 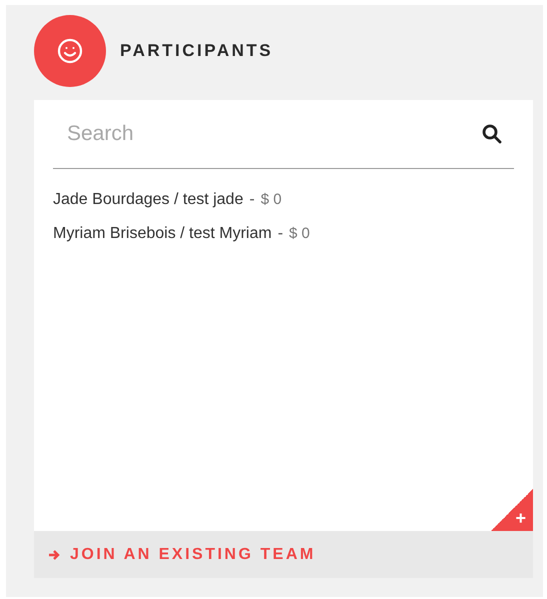 I want to click on smiley-icon, so click(x=70, y=51).